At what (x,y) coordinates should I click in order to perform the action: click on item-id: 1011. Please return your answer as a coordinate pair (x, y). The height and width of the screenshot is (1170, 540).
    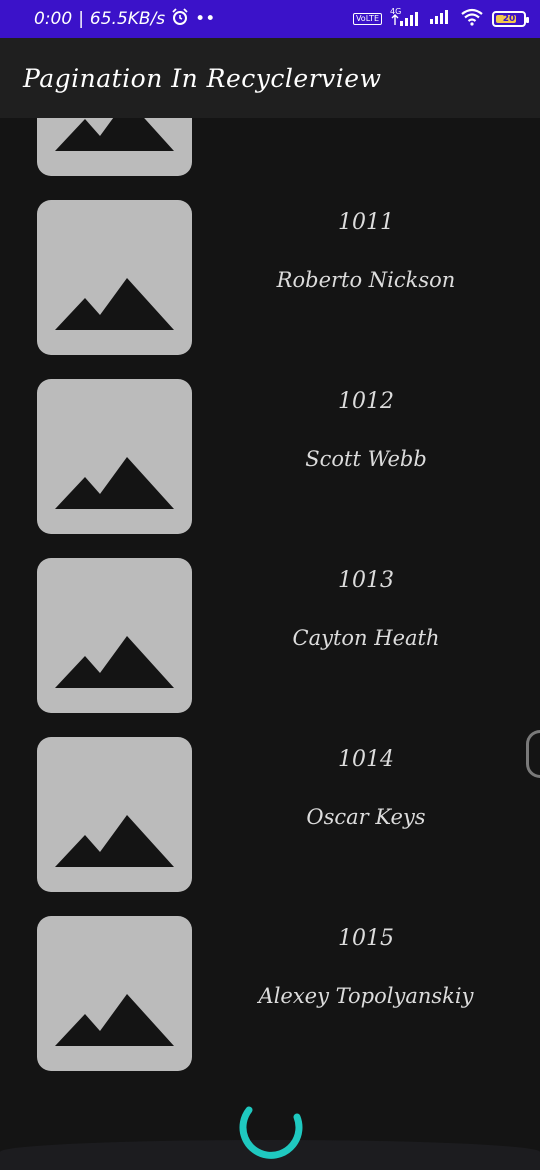
    Looking at the image, I should click on (366, 222).